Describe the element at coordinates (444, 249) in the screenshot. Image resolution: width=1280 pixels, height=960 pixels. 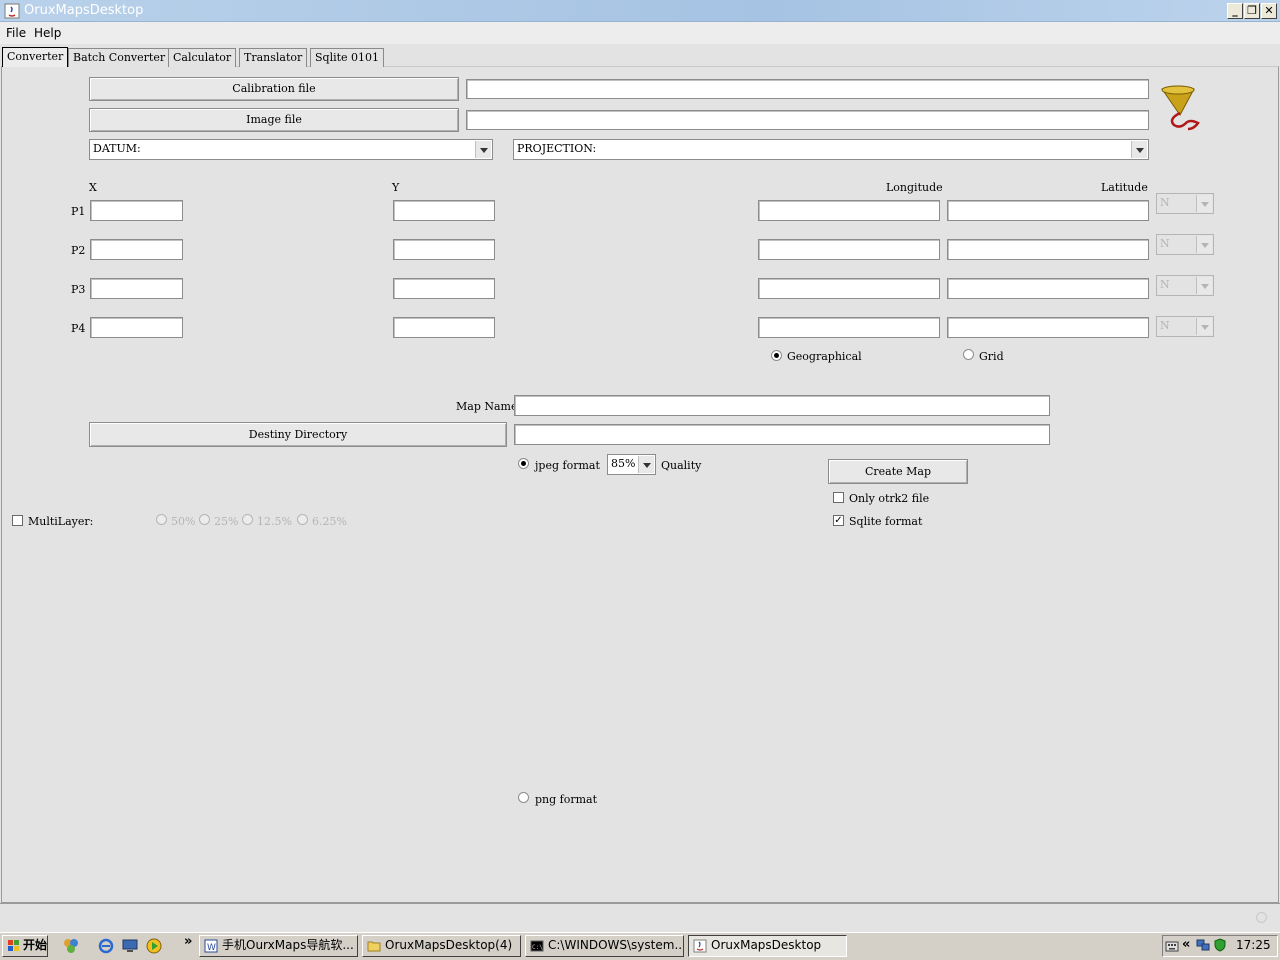
I see `p2-y-field` at that location.